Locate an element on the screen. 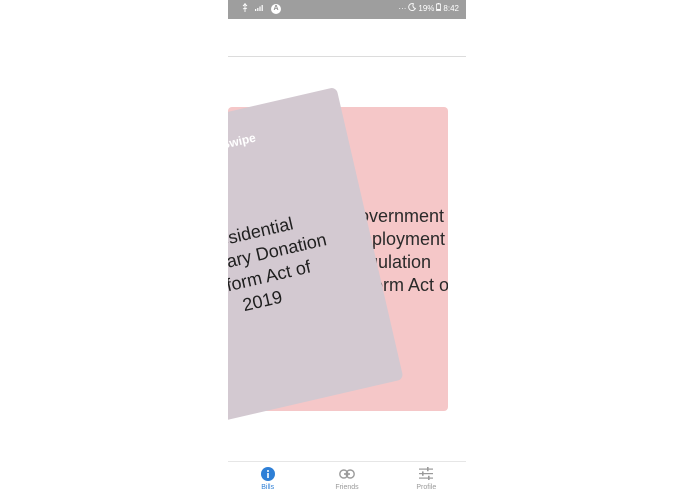 Image resolution: width=695 pixels, height=494 pixels. clock: 8:42 is located at coordinates (451, 8).